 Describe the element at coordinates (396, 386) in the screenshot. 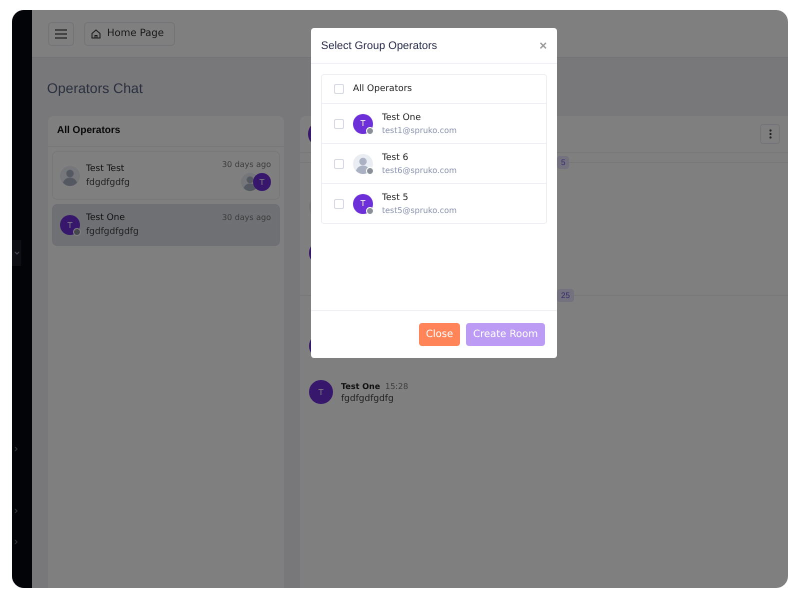

I see `message-time: 15:28` at that location.